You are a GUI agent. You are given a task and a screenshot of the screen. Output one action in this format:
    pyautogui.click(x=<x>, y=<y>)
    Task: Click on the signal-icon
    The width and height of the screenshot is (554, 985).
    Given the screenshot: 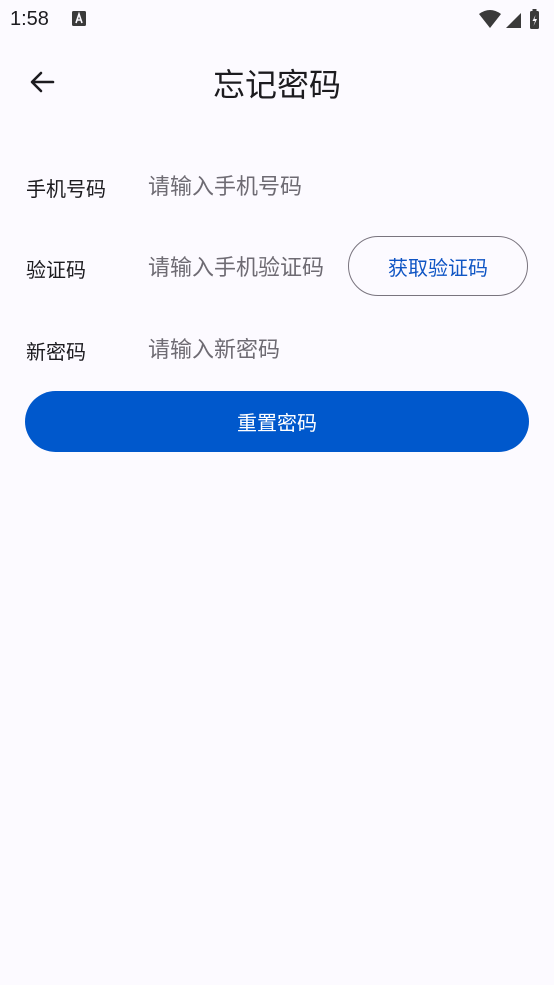 What is the action you would take?
    pyautogui.click(x=513, y=20)
    